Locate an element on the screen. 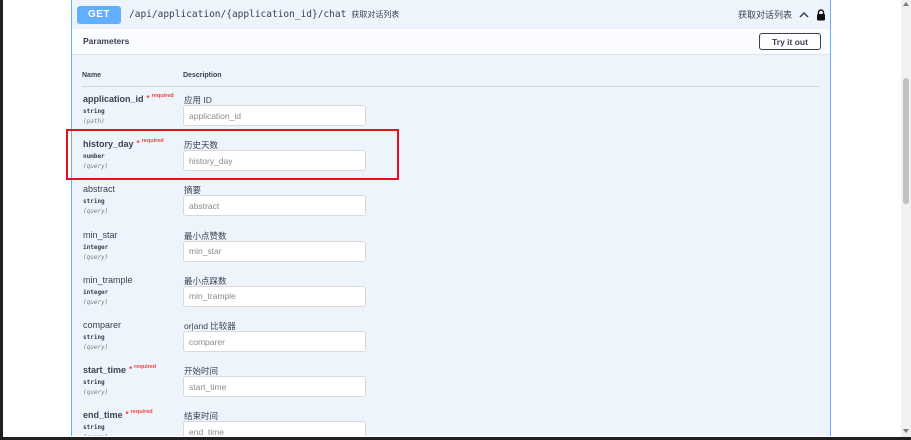  parameter-row-end-time: end_time*requiredstring(query)结束时间 is located at coordinates (451, 422).